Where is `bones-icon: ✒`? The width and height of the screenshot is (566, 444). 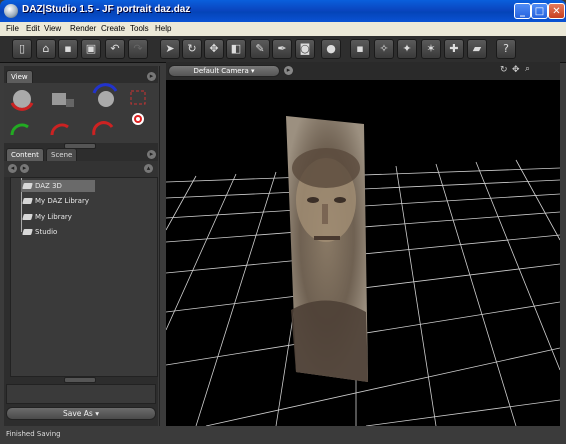 bones-icon: ✒ is located at coordinates (282, 49).